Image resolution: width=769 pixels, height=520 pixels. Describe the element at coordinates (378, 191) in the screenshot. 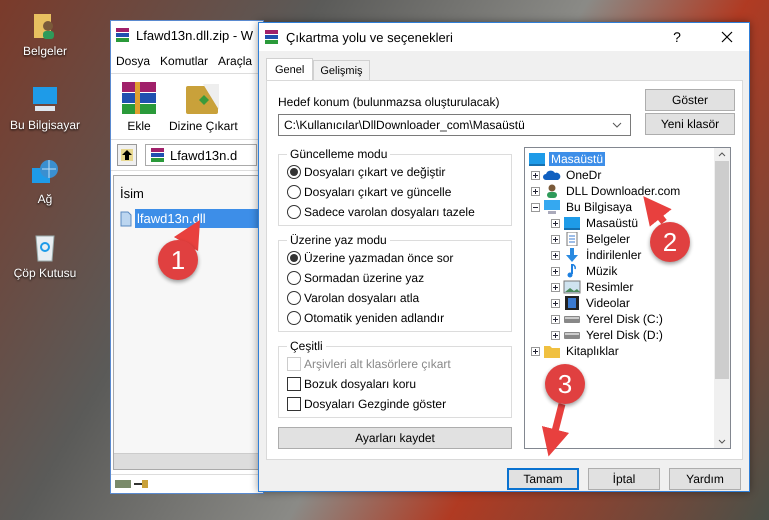

I see `option-label: Dosyaları çıkart ve güncelle` at that location.